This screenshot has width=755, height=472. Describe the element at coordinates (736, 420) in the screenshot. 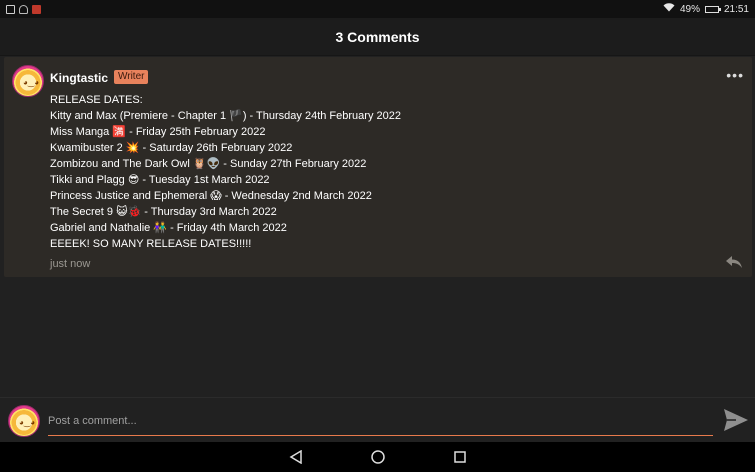

I see `send-icon` at that location.